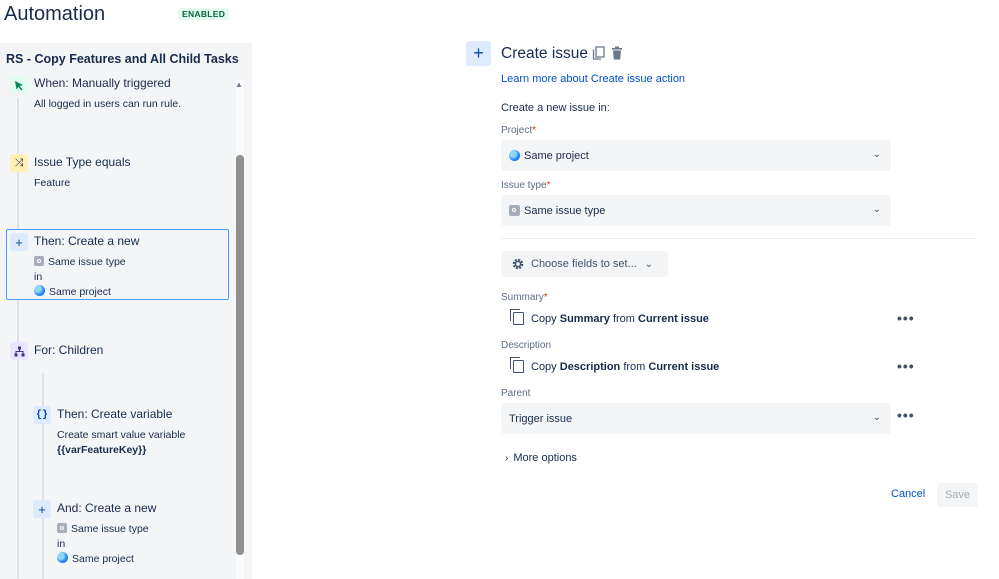 The height and width of the screenshot is (579, 999). Describe the element at coordinates (617, 54) in the screenshot. I see `trash-icon` at that location.